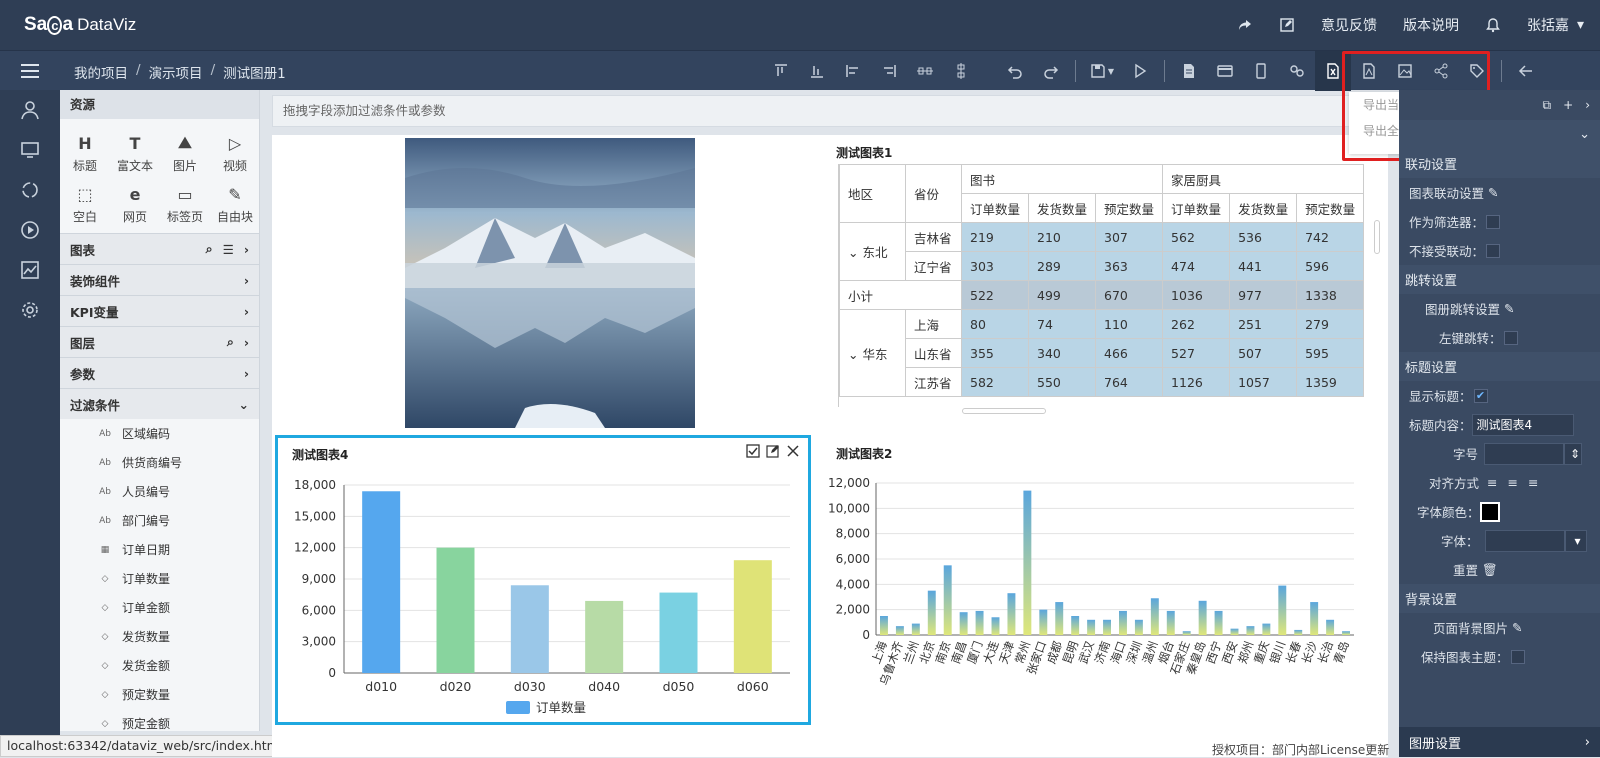  I want to click on reset-row: 重置 🗑, so click(1499, 569).